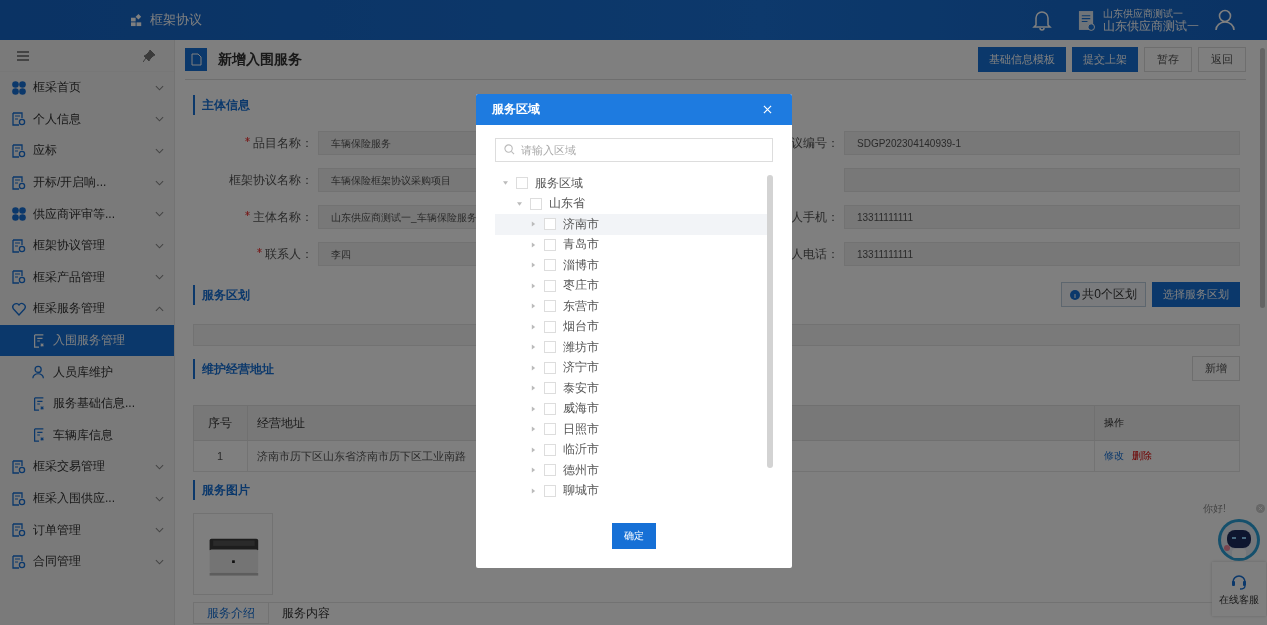 Image resolution: width=1267 pixels, height=625 pixels. What do you see at coordinates (631, 490) in the screenshot?
I see `tree-item: 聊城市` at bounding box center [631, 490].